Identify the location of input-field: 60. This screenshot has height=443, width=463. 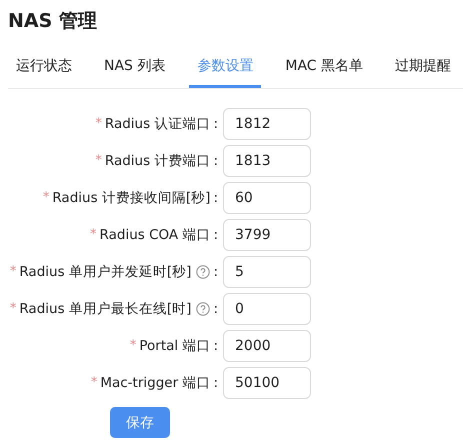
(267, 198).